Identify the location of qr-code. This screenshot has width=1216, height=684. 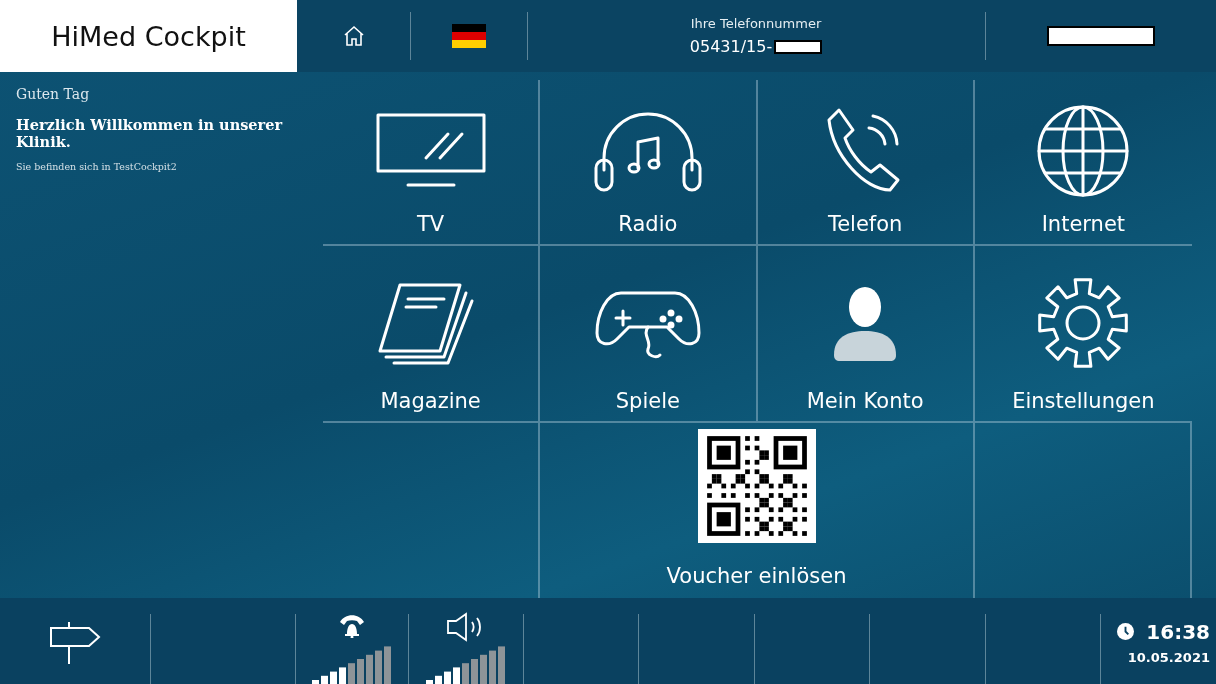
(756, 486).